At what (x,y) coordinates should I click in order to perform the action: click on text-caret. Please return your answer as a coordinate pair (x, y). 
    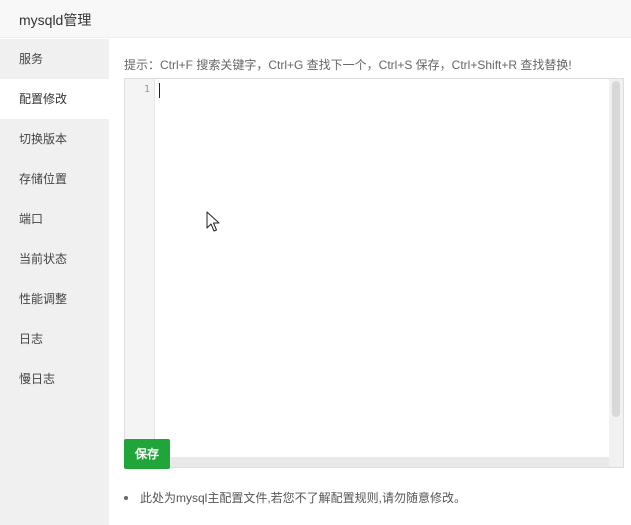
    Looking at the image, I should click on (159, 90).